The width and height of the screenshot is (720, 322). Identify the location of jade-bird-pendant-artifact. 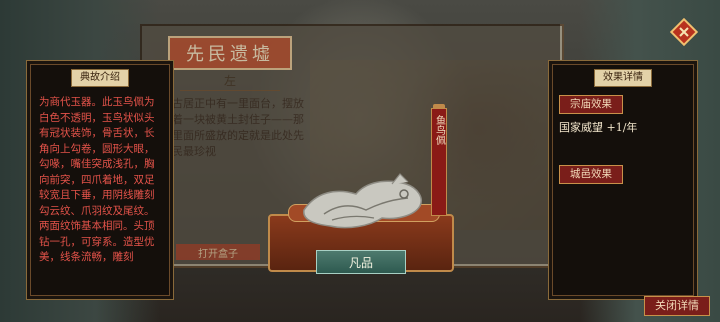
(362, 201).